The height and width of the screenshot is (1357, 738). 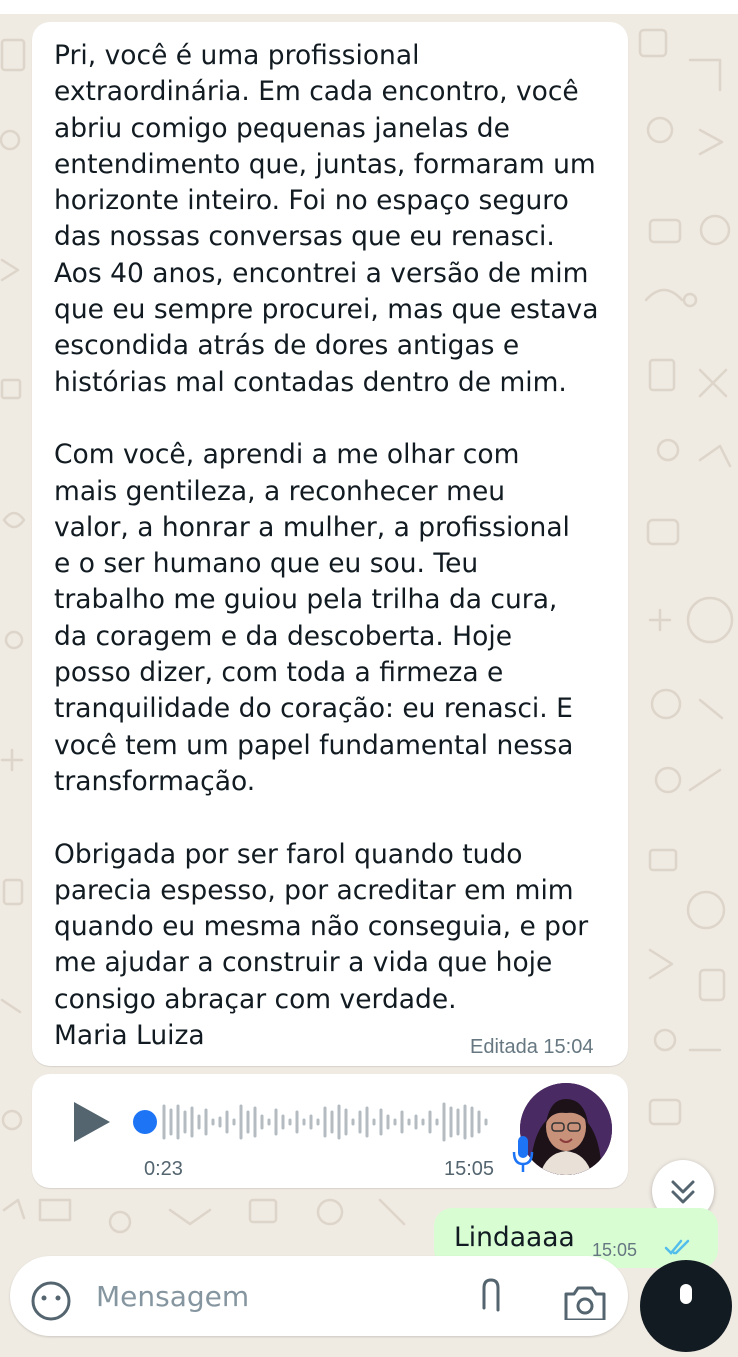 What do you see at coordinates (677, 1247) in the screenshot?
I see `double-check-icon` at bounding box center [677, 1247].